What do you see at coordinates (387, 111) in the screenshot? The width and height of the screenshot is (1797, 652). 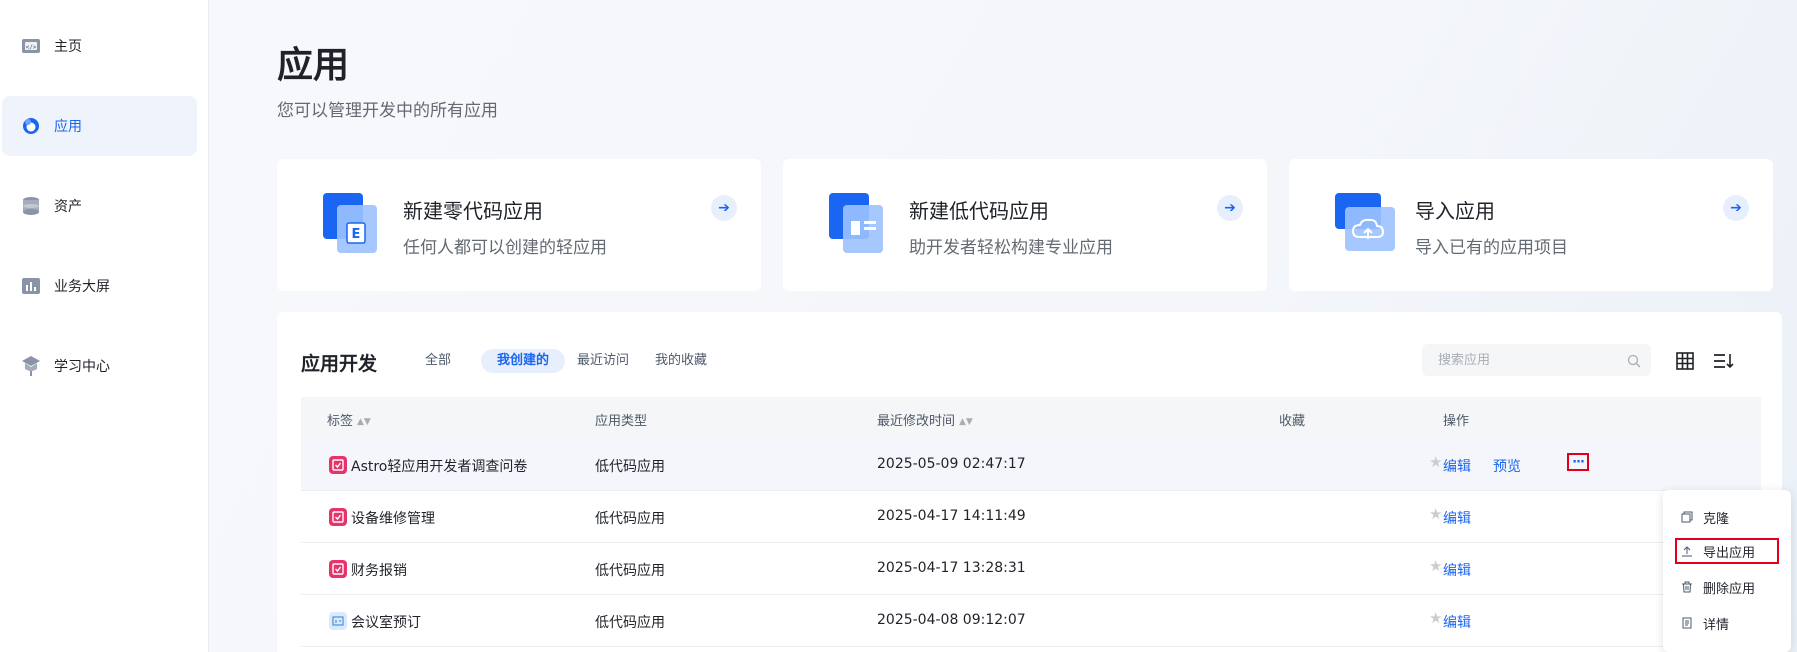 I see `page-subtitle: 您可以管理开发中的所有应用` at bounding box center [387, 111].